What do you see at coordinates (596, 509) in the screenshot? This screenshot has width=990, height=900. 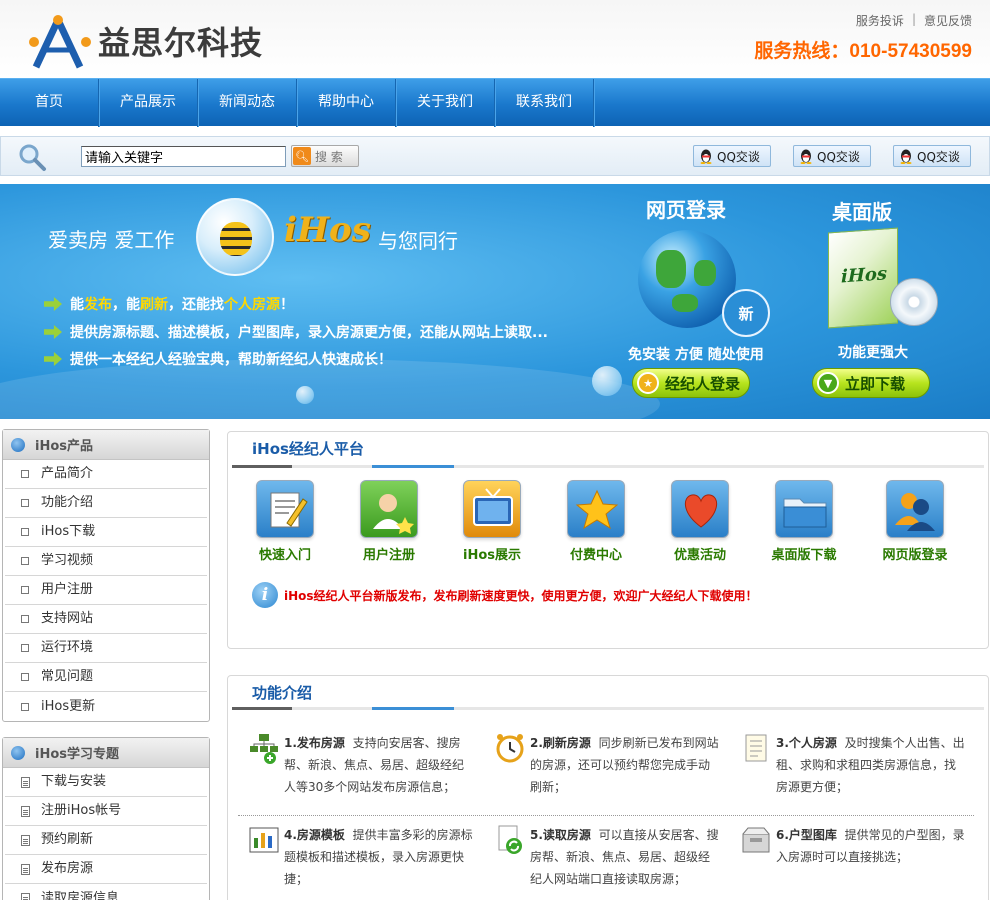 I see `star-icon` at bounding box center [596, 509].